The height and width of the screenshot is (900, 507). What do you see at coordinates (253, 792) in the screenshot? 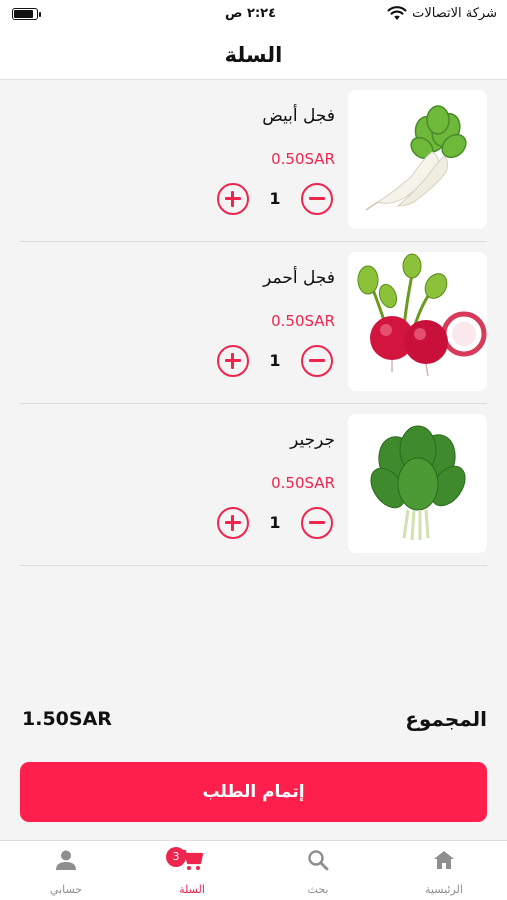
I see `checkout-button: إتمام الطلب` at bounding box center [253, 792].